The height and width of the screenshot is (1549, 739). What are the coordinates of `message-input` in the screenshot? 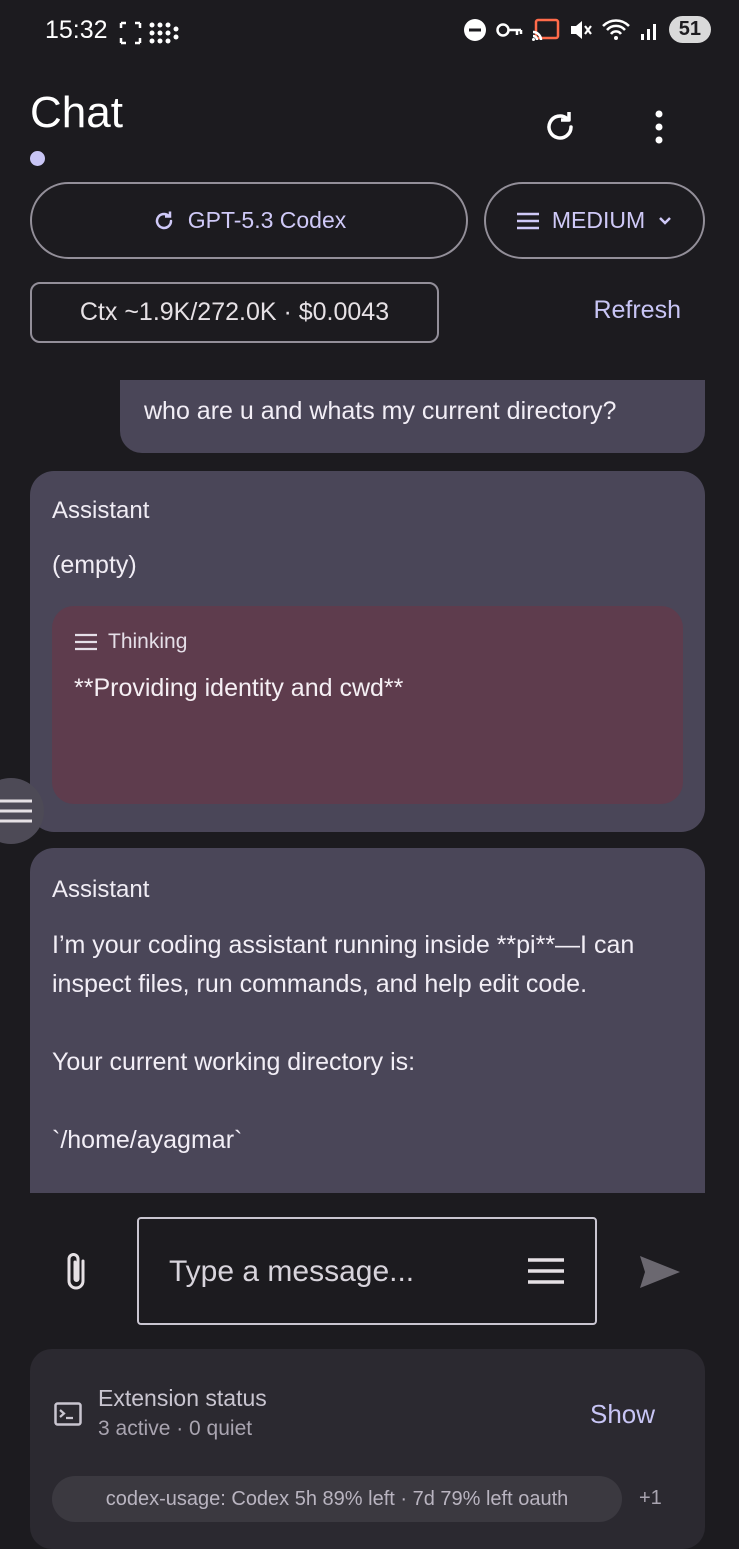 It's located at (334, 1272).